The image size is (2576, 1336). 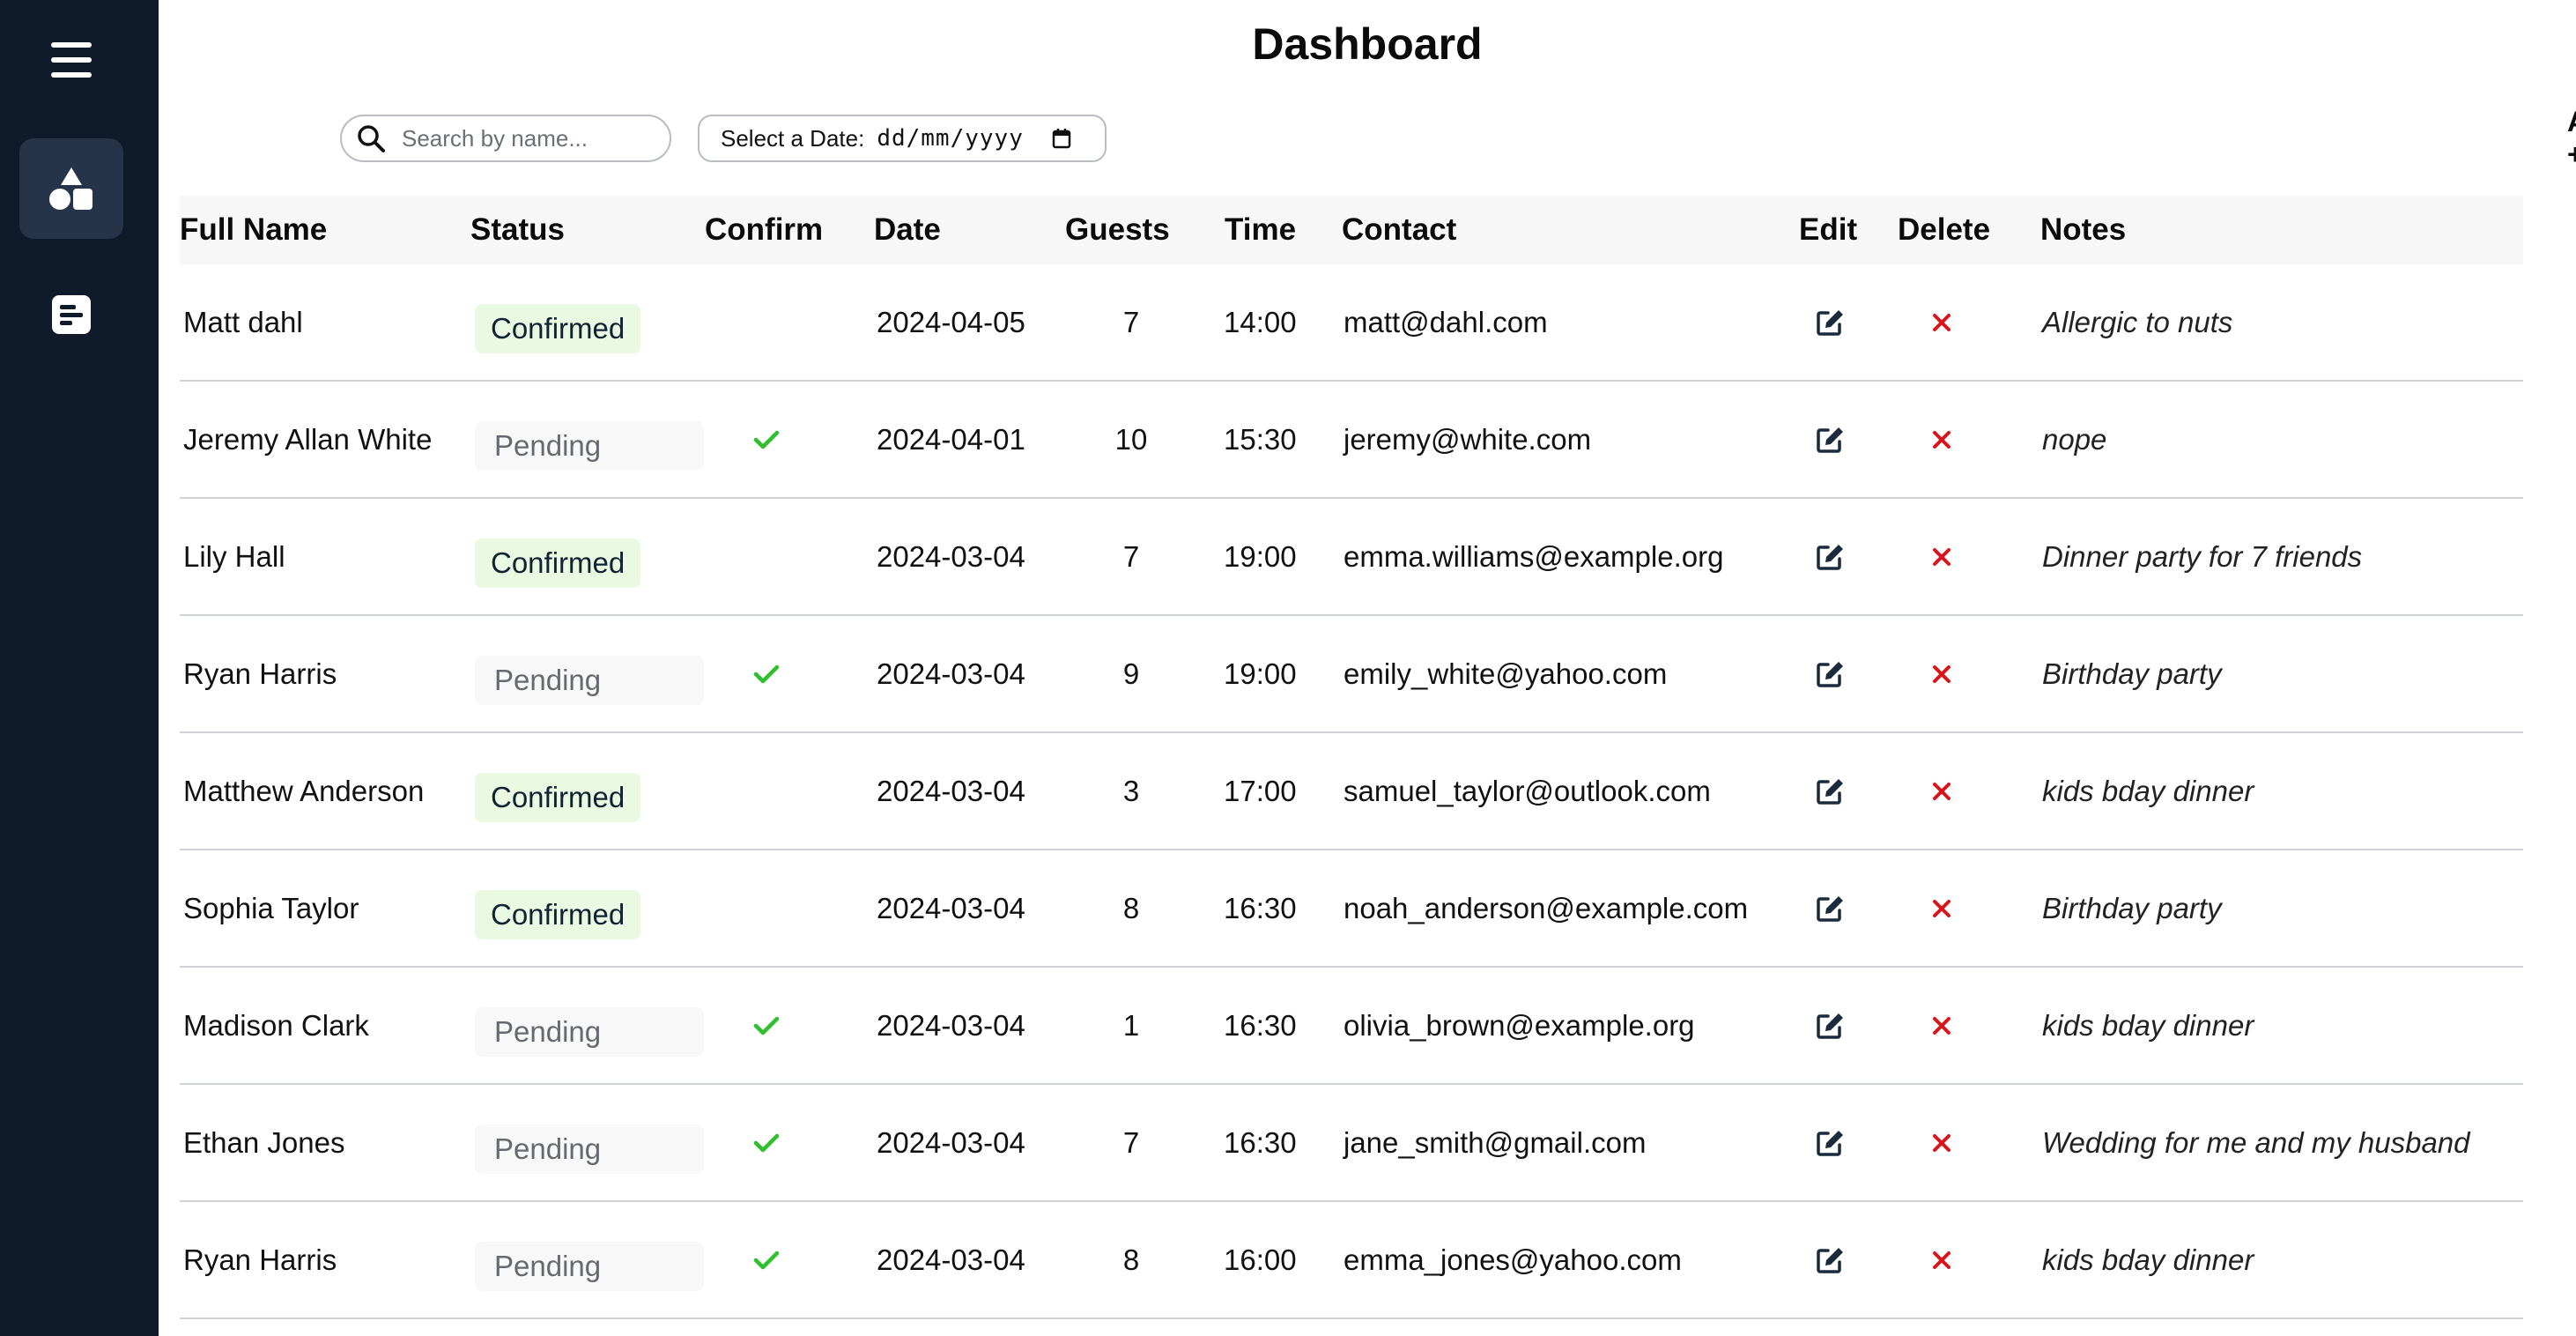 What do you see at coordinates (304, 791) in the screenshot?
I see `cell-name: Matthew Anderson` at bounding box center [304, 791].